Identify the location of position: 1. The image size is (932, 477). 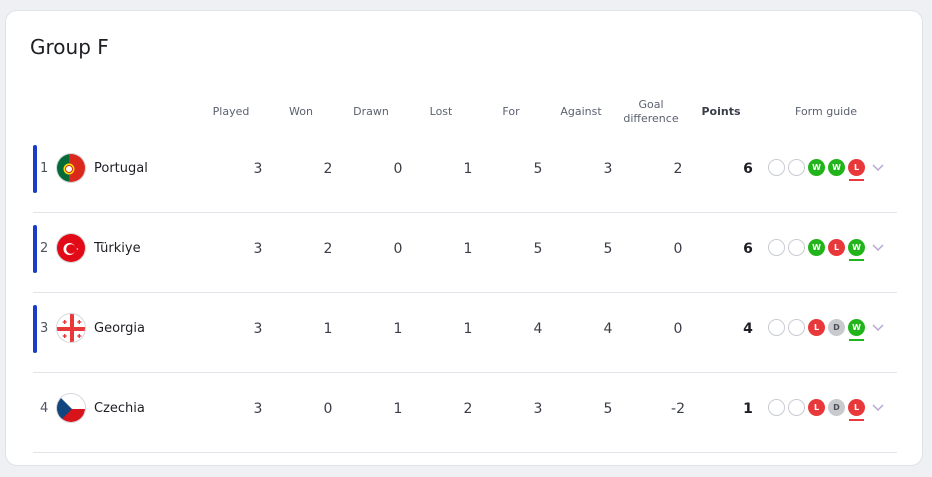
(44, 168).